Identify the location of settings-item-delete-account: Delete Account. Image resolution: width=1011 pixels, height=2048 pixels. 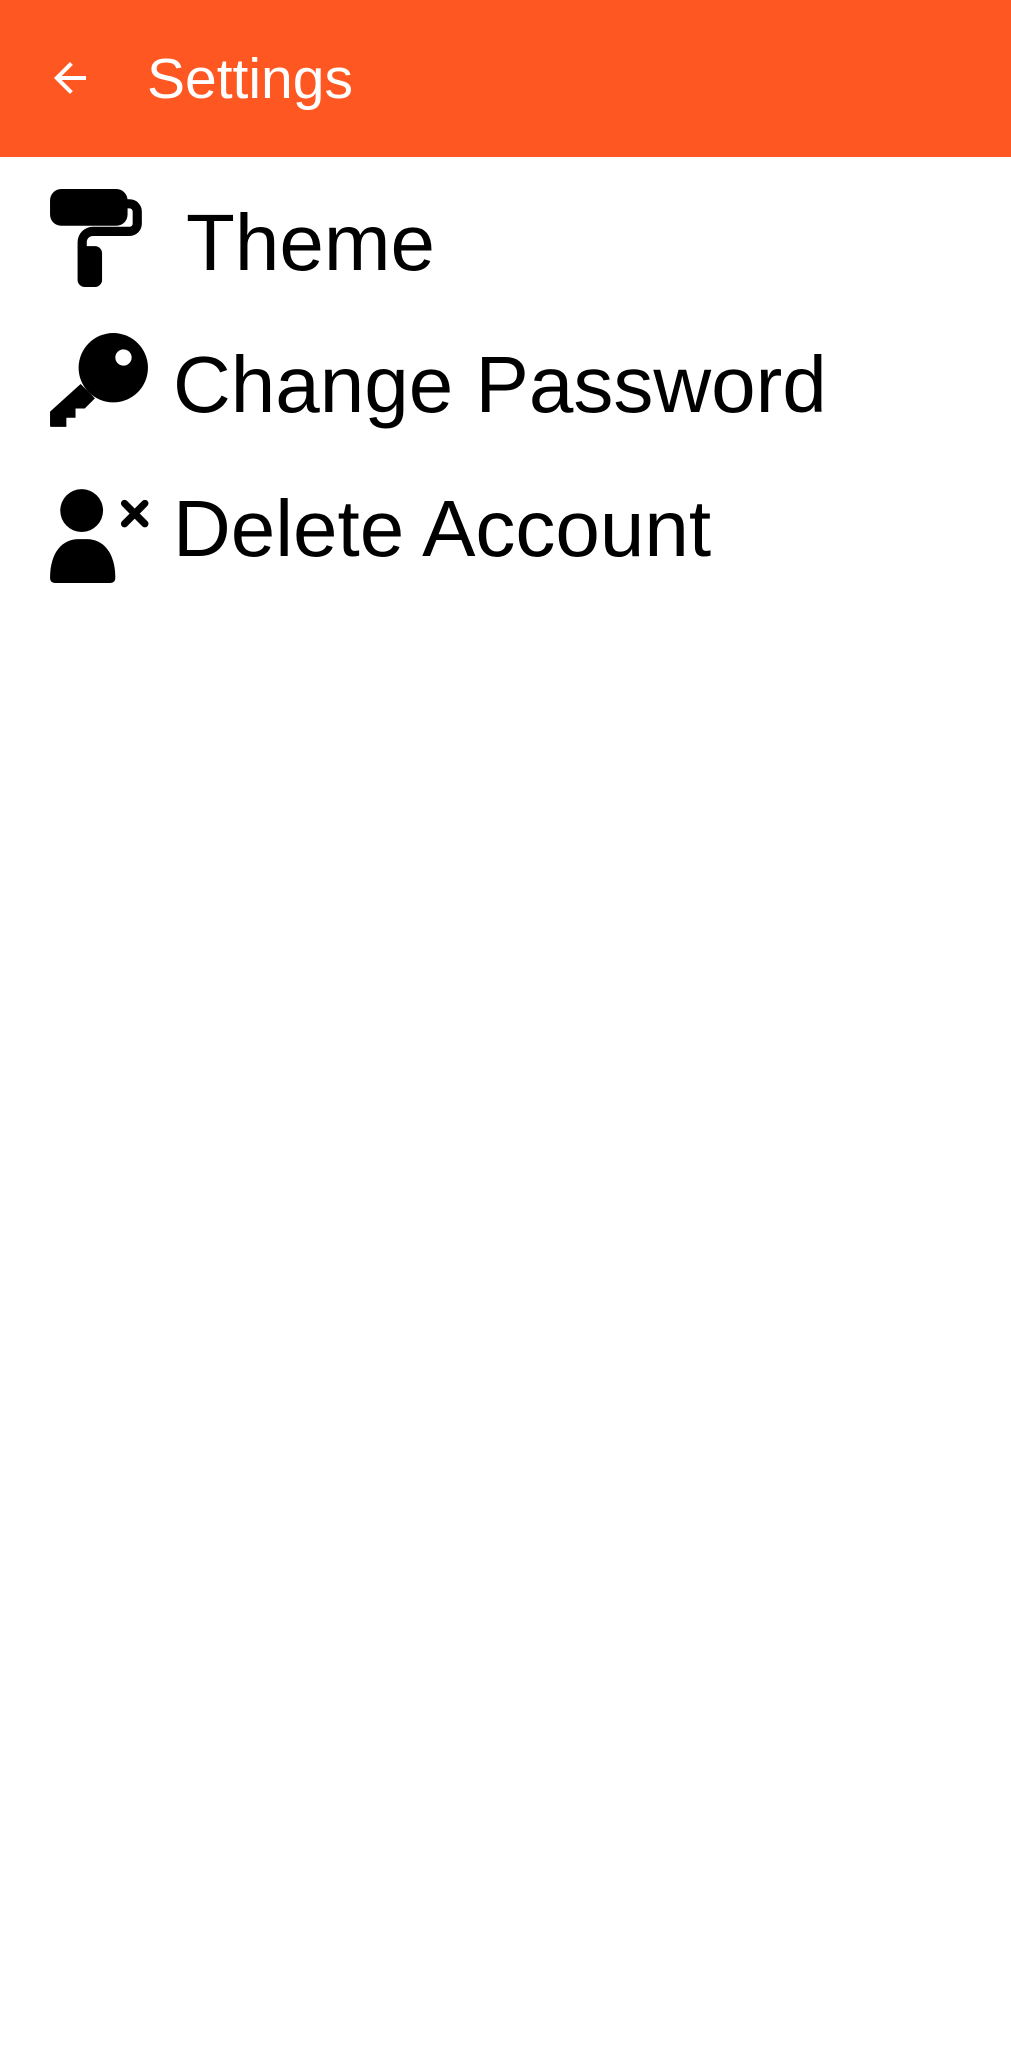
(505, 539).